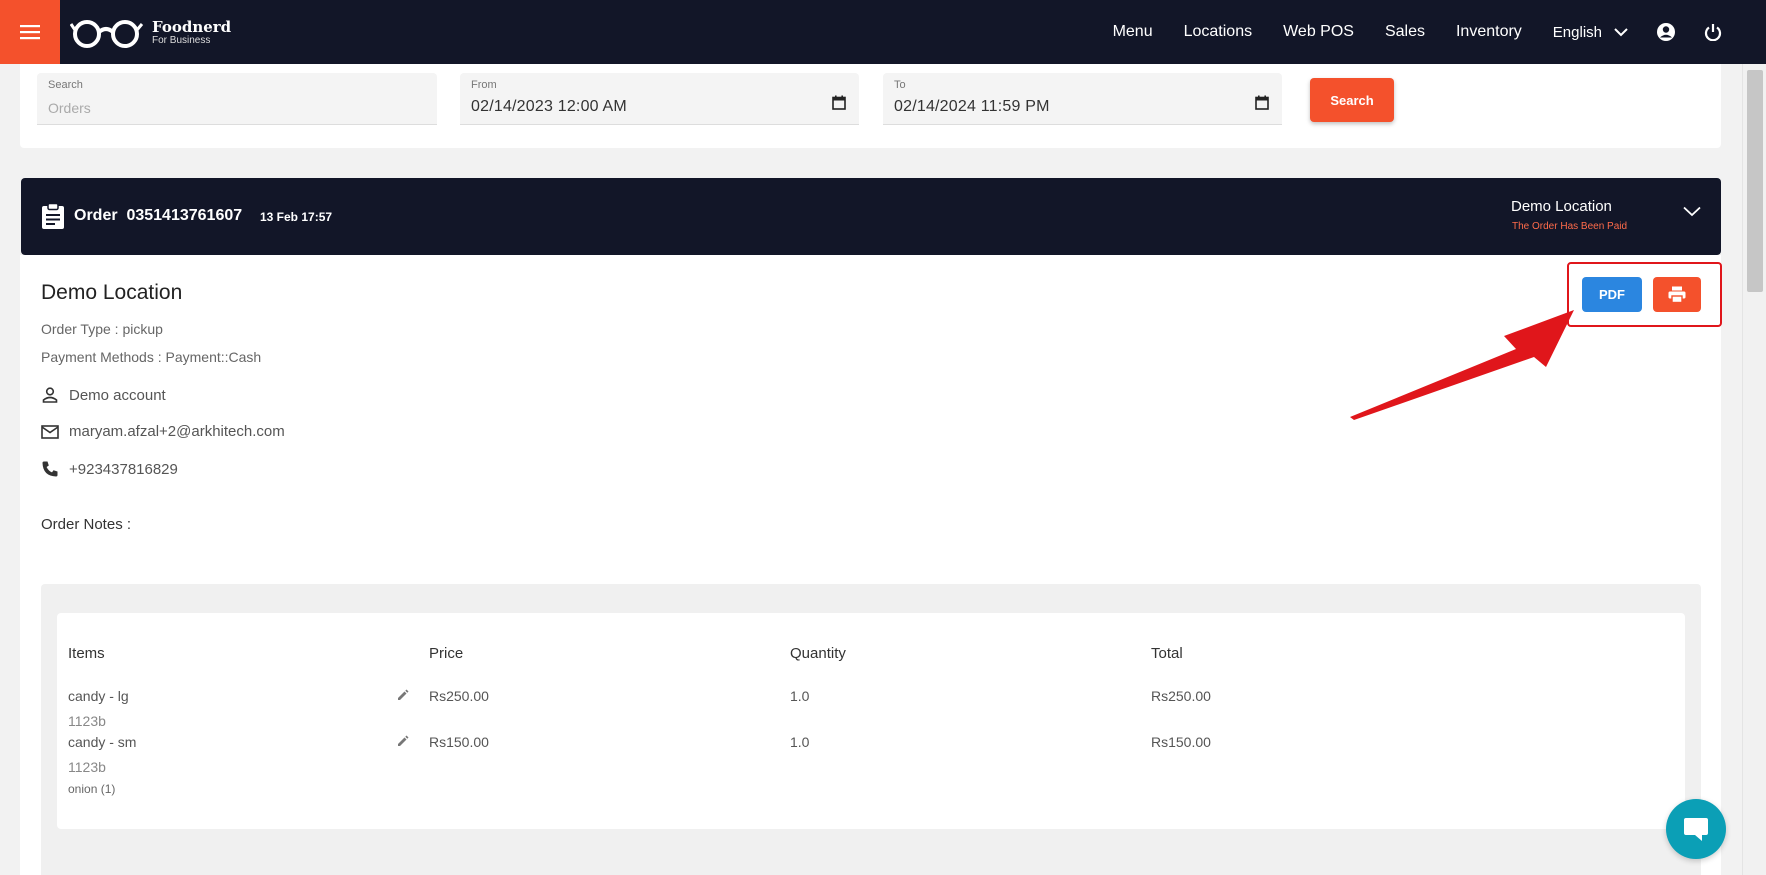 The width and height of the screenshot is (1766, 875). I want to click on print-button, so click(1677, 294).